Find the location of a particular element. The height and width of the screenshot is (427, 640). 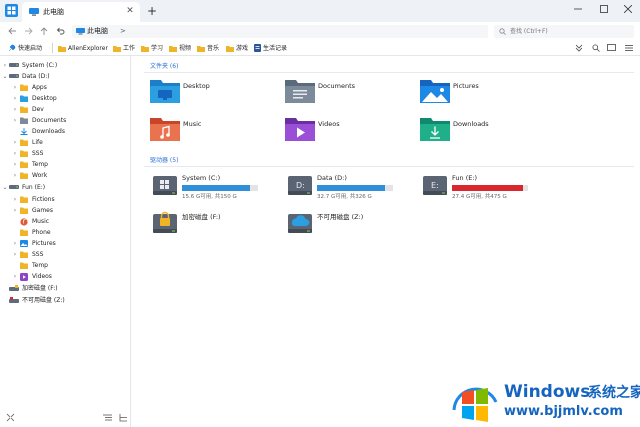

tree-item-desktop: › Desktop is located at coordinates (65, 98).